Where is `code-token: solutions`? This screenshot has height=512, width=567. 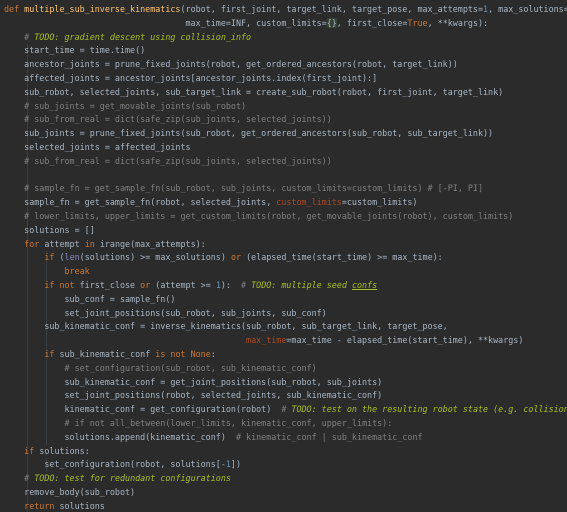 code-token: solutions is located at coordinates (82, 505).